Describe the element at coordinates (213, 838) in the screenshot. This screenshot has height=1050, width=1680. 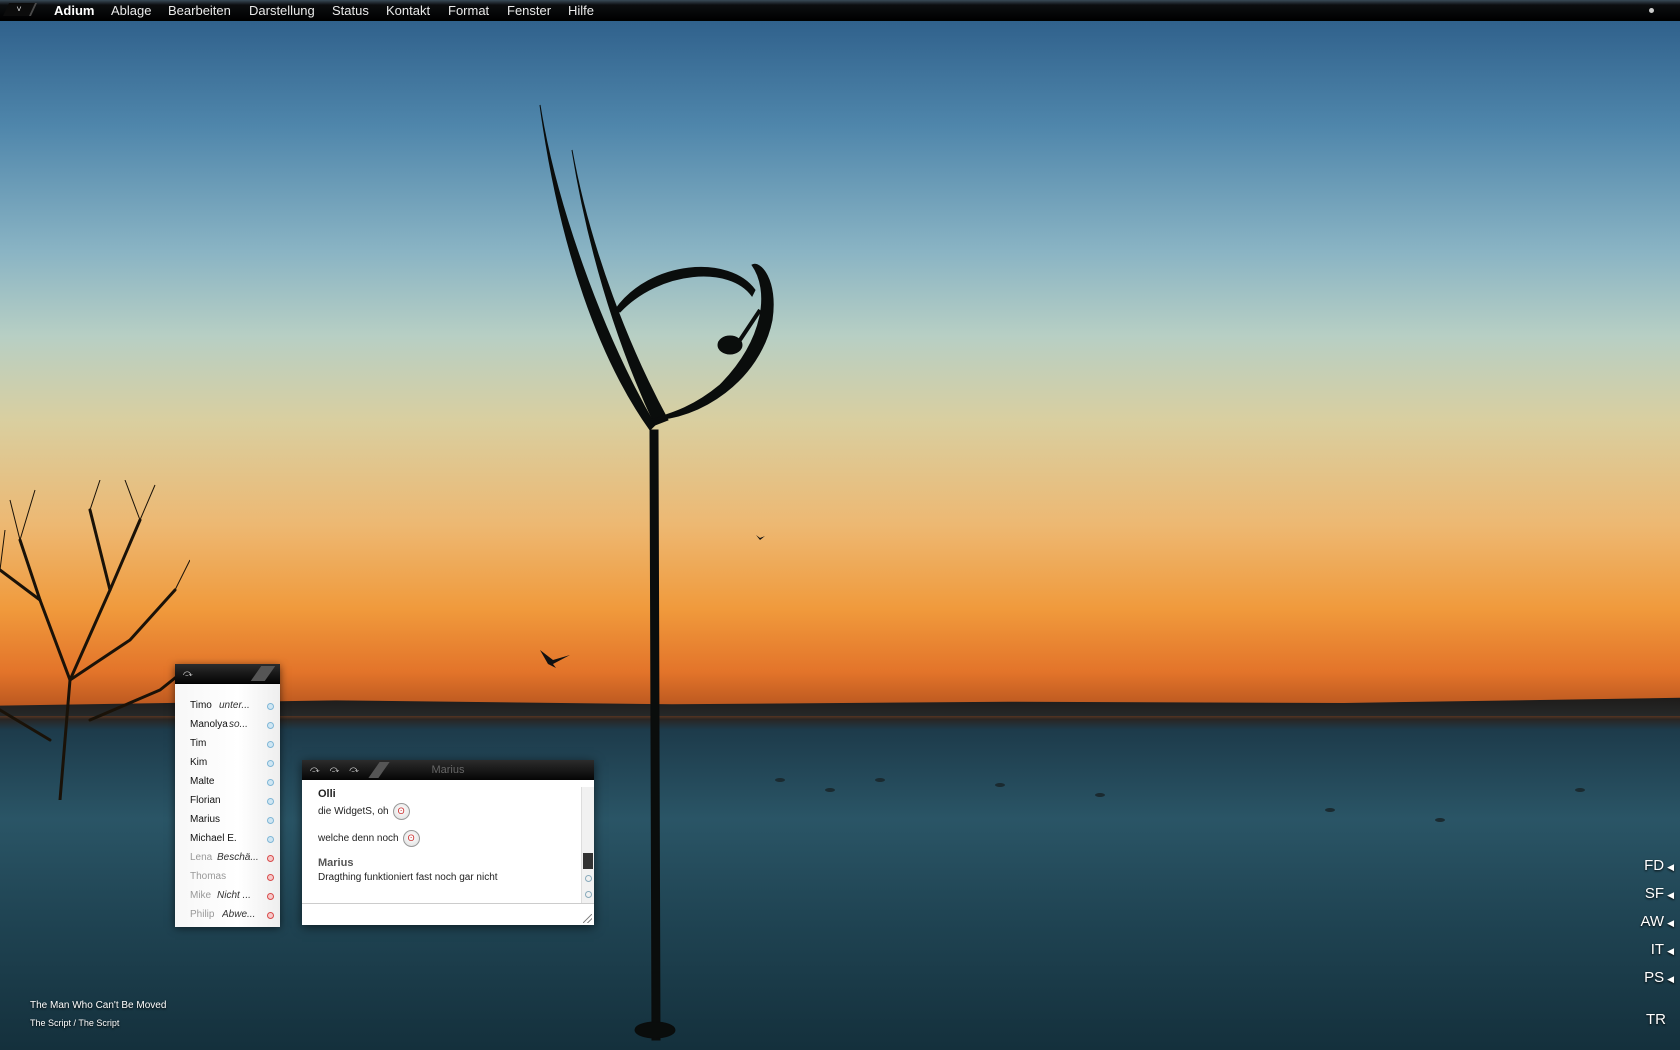
I see `contact-name: Michael E.` at that location.